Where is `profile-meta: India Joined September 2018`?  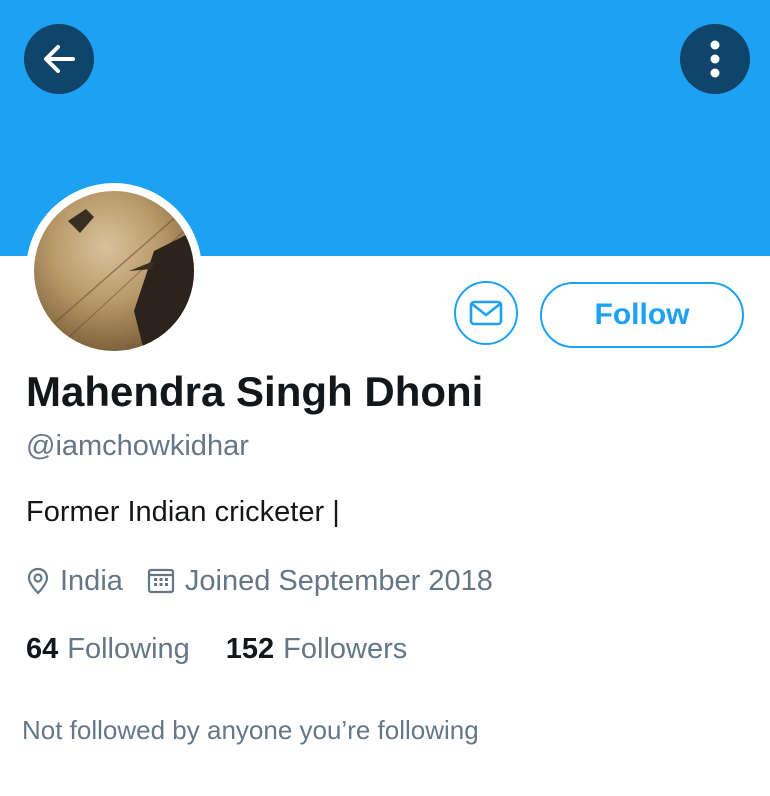
profile-meta: India Joined September 2018 is located at coordinates (259, 581).